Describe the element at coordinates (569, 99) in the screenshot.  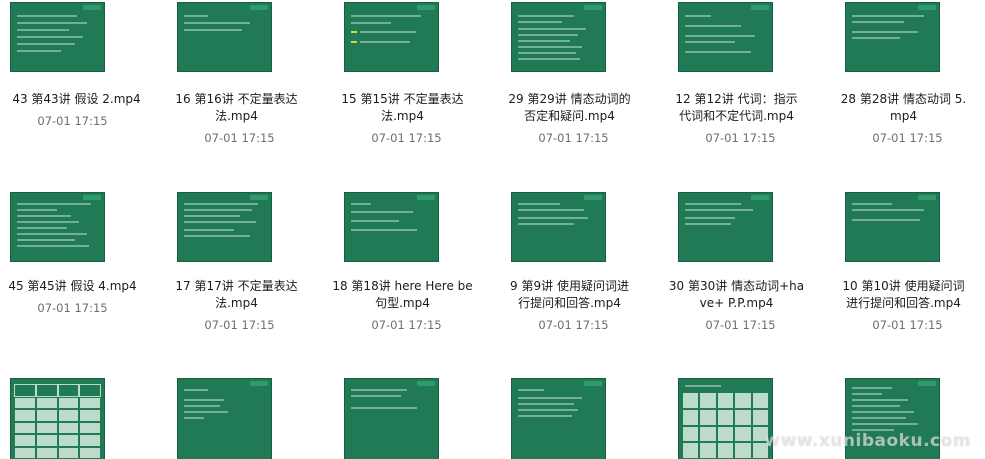
I see `file-name: 29 第29讲 情态动词的` at that location.